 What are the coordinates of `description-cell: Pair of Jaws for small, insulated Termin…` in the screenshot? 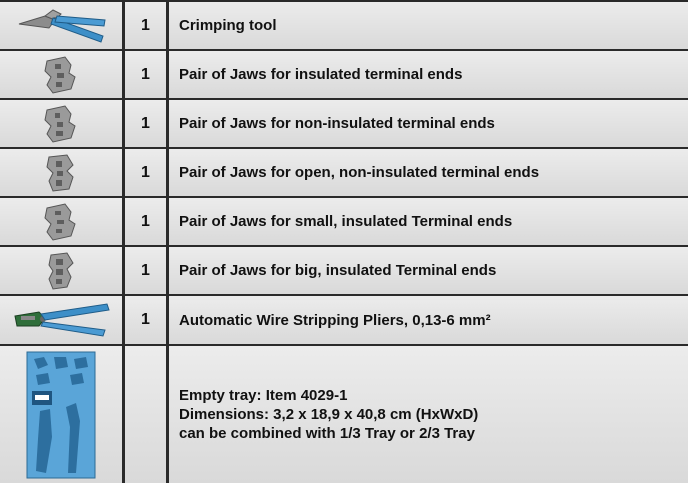 It's located at (346, 221).